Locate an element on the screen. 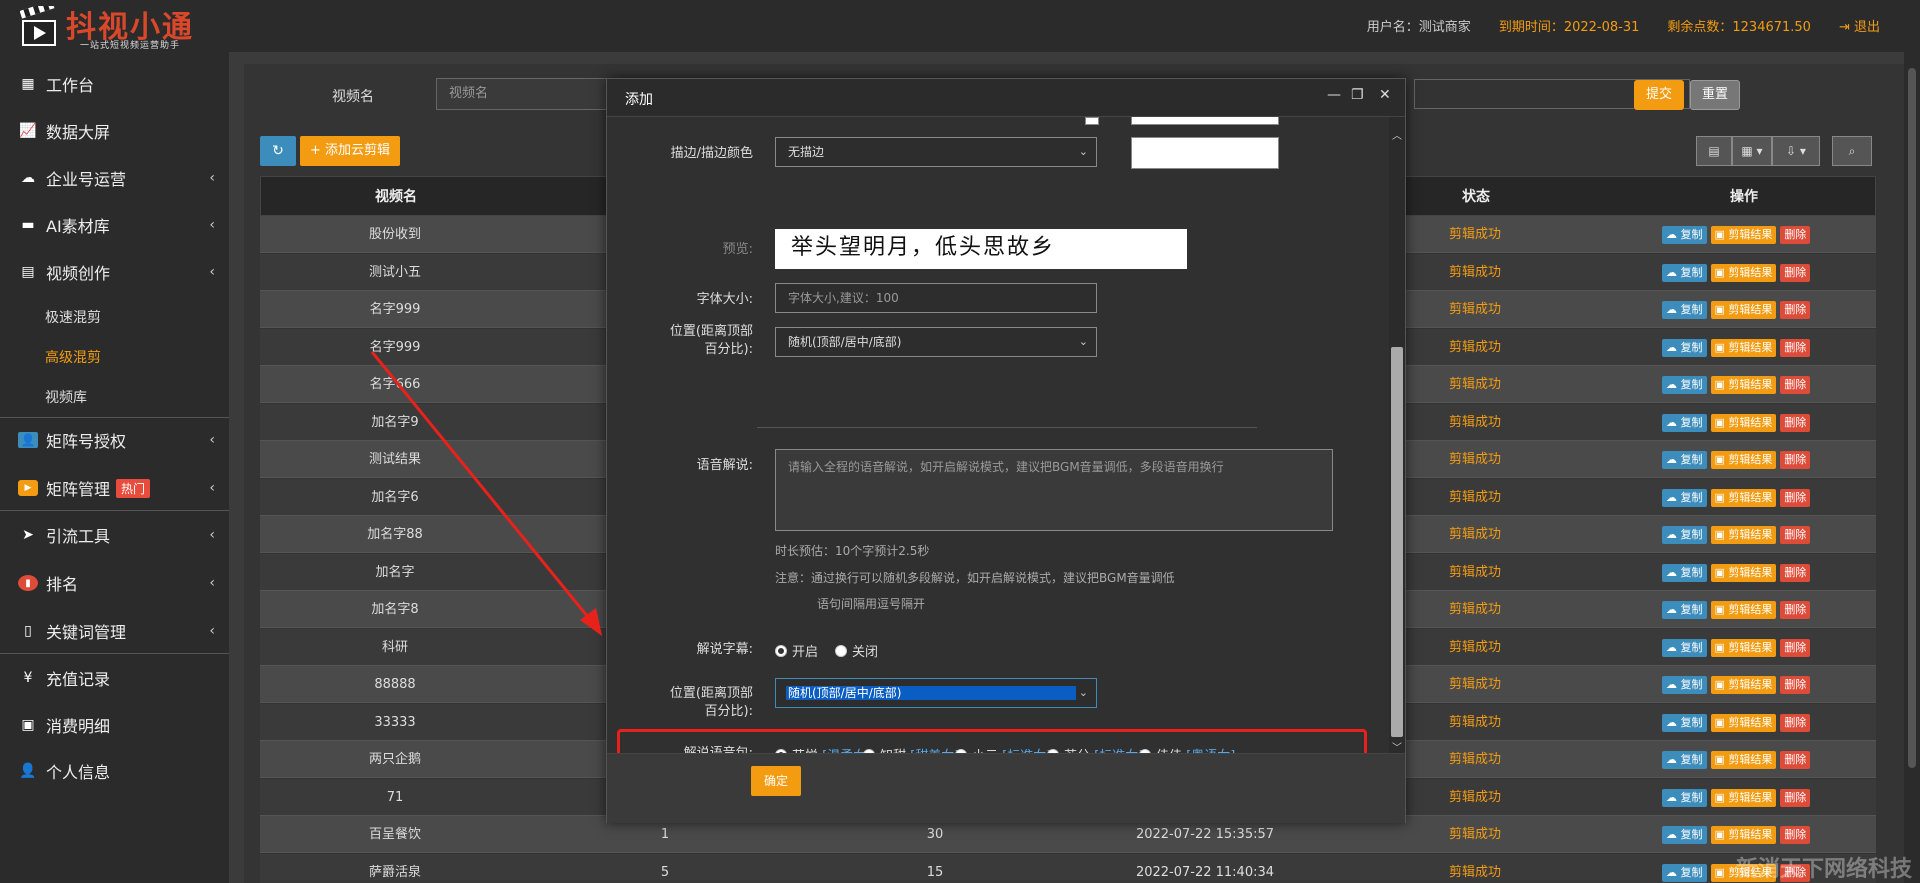 The height and width of the screenshot is (883, 1920). maximize-icon: ❐ is located at coordinates (1357, 95).